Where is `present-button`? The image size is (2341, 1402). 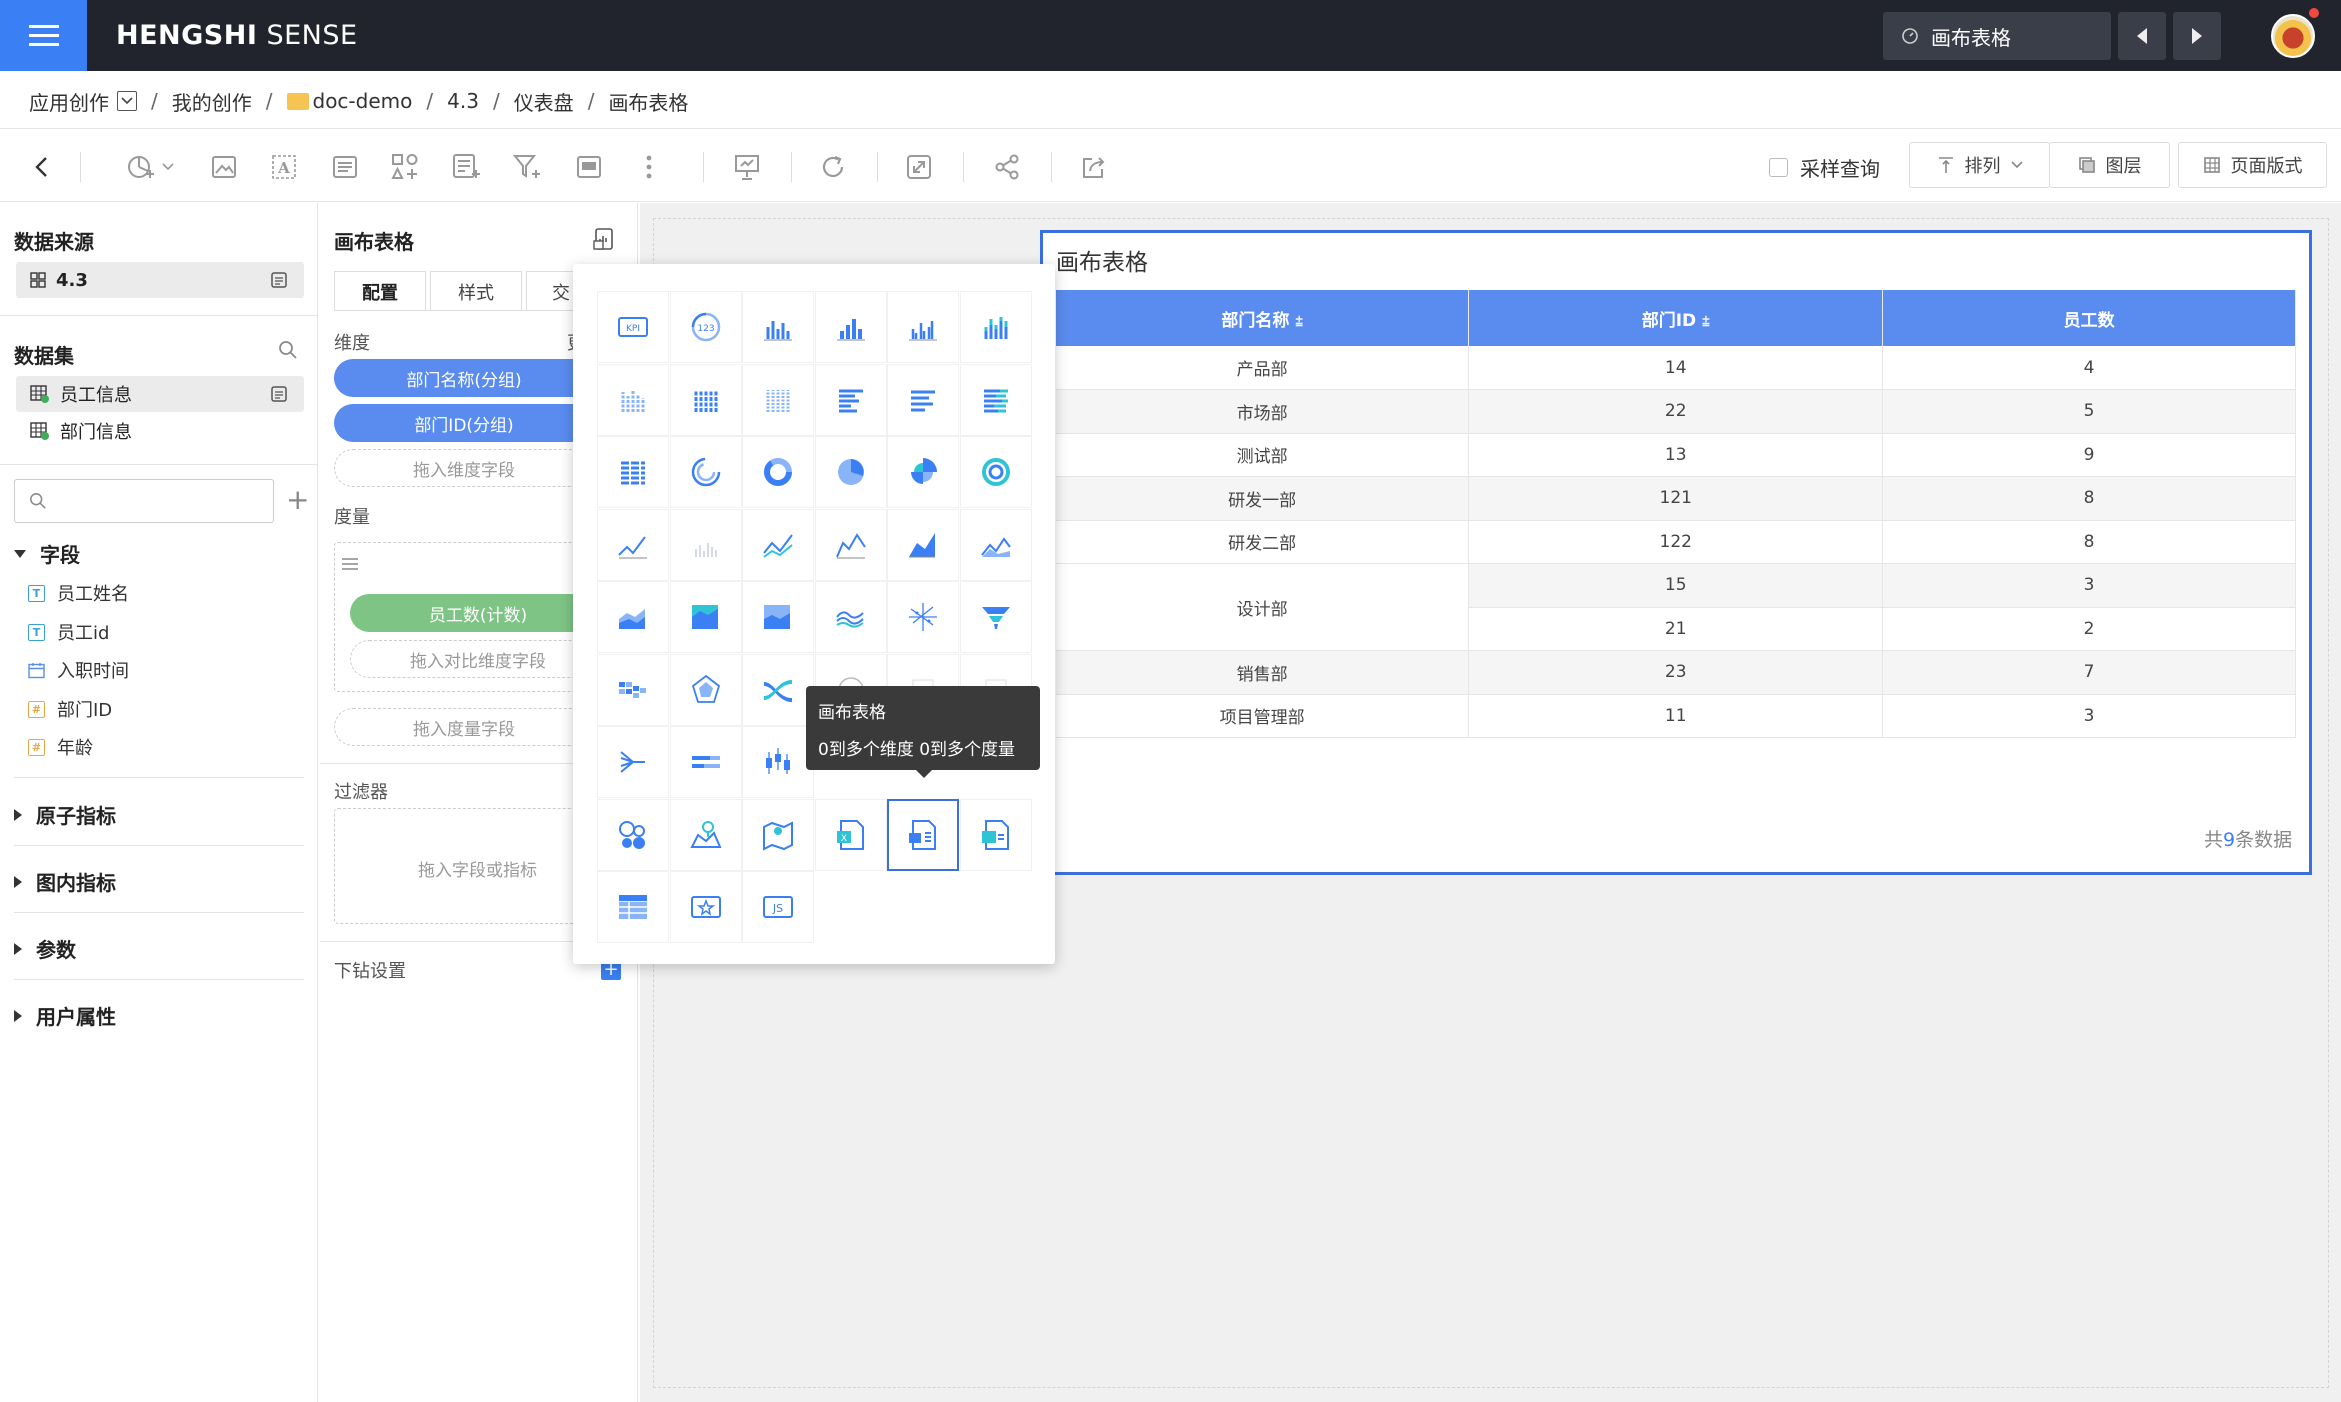
present-button is located at coordinates (747, 167).